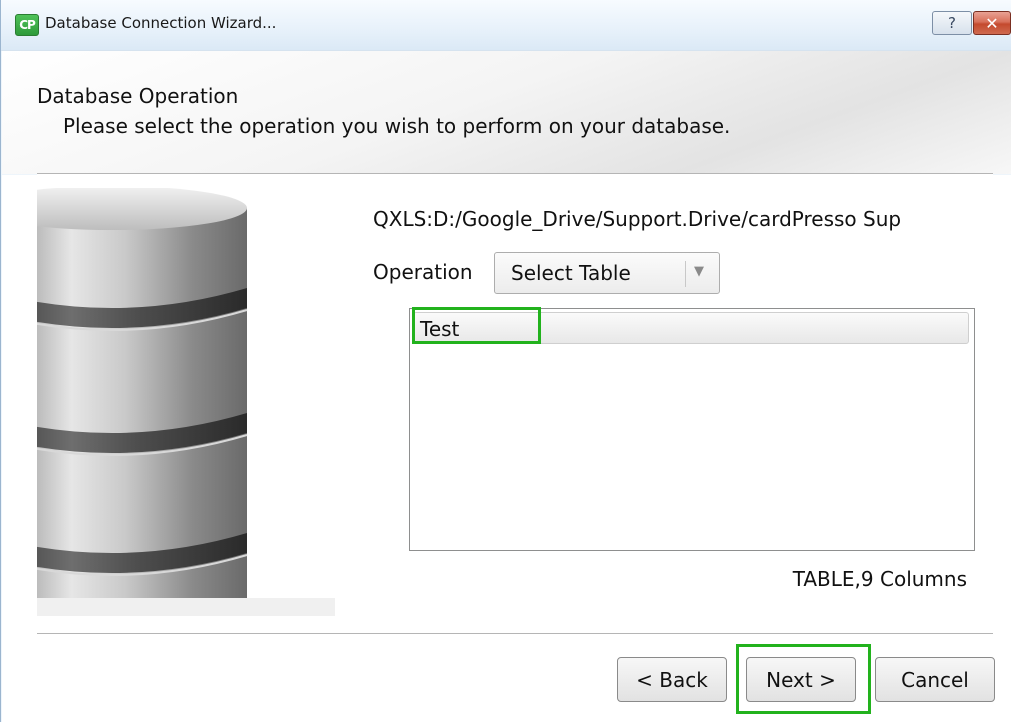  Describe the element at coordinates (879, 579) in the screenshot. I see `table-info: TABLE,9 Columns` at that location.